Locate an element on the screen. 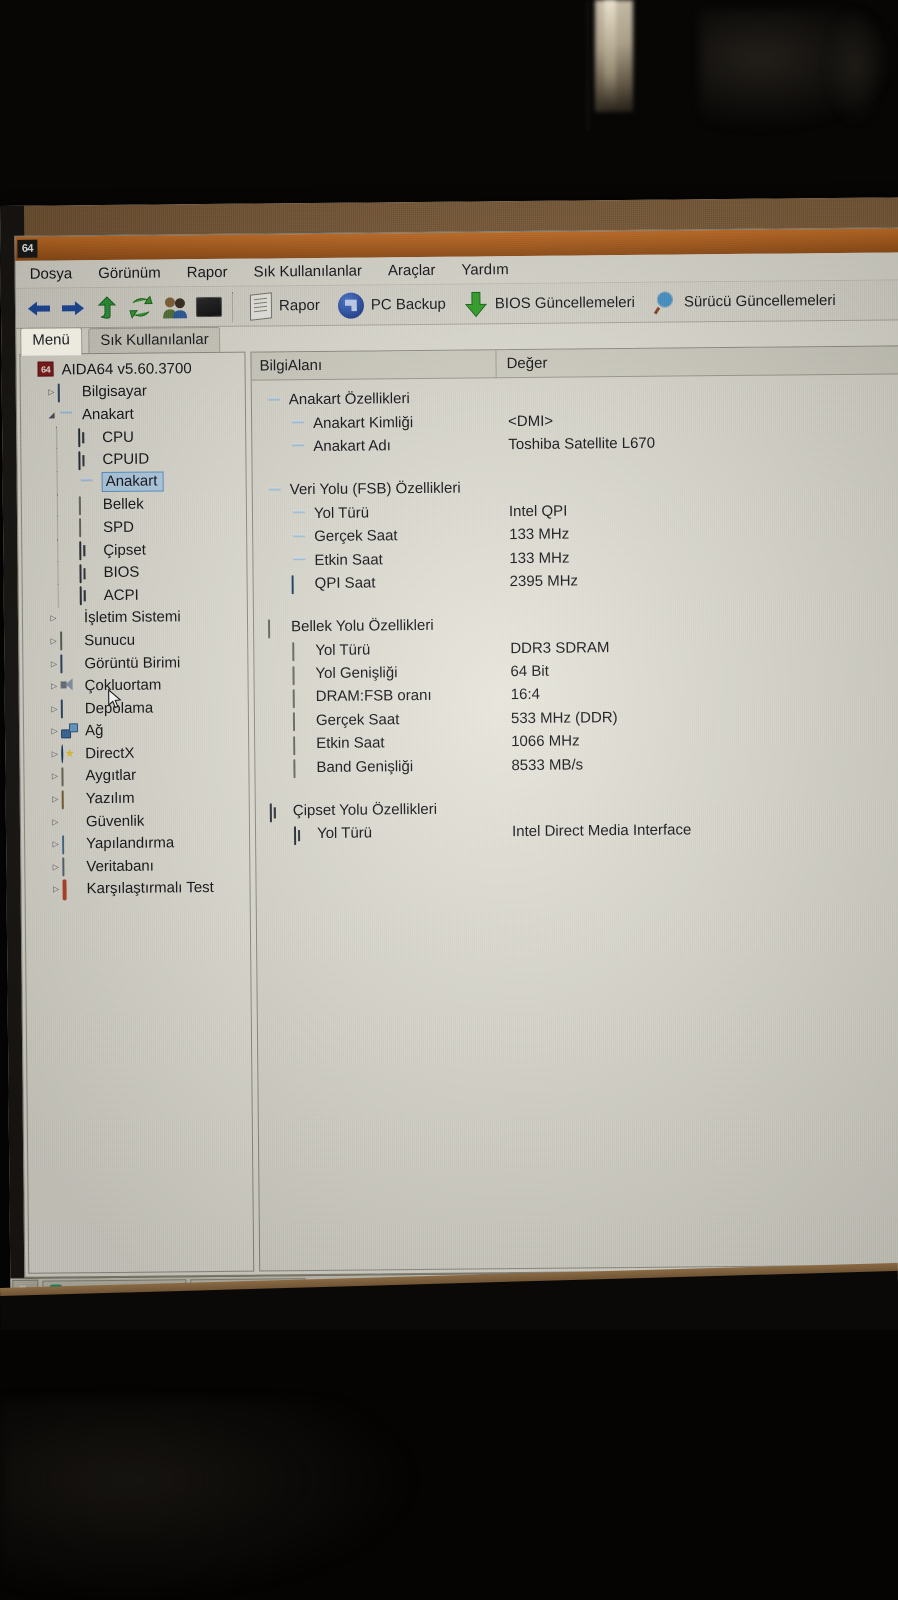 The width and height of the screenshot is (898, 1600). bios-updates-button-label: BIOS Güncellemeleri is located at coordinates (565, 303).